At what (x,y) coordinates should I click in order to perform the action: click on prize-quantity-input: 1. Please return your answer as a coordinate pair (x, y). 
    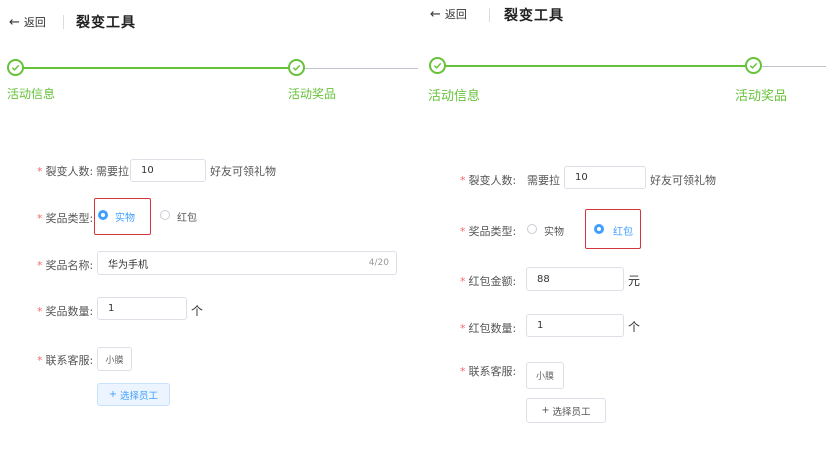
    Looking at the image, I should click on (142, 308).